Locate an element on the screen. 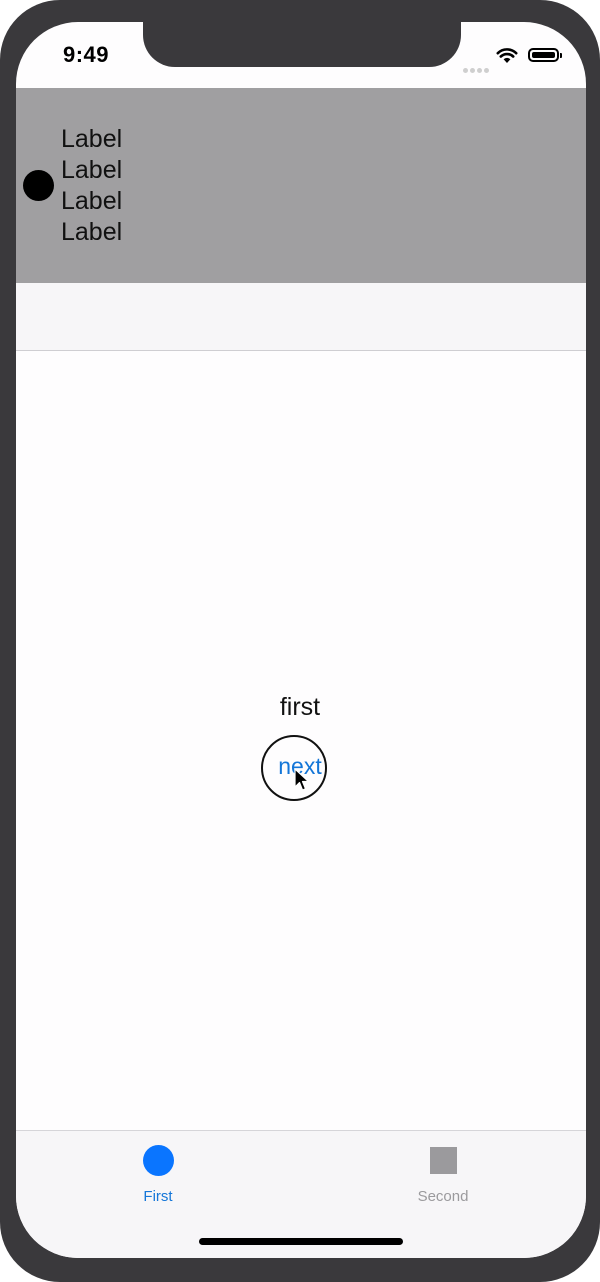  navigation-bar is located at coordinates (301, 317).